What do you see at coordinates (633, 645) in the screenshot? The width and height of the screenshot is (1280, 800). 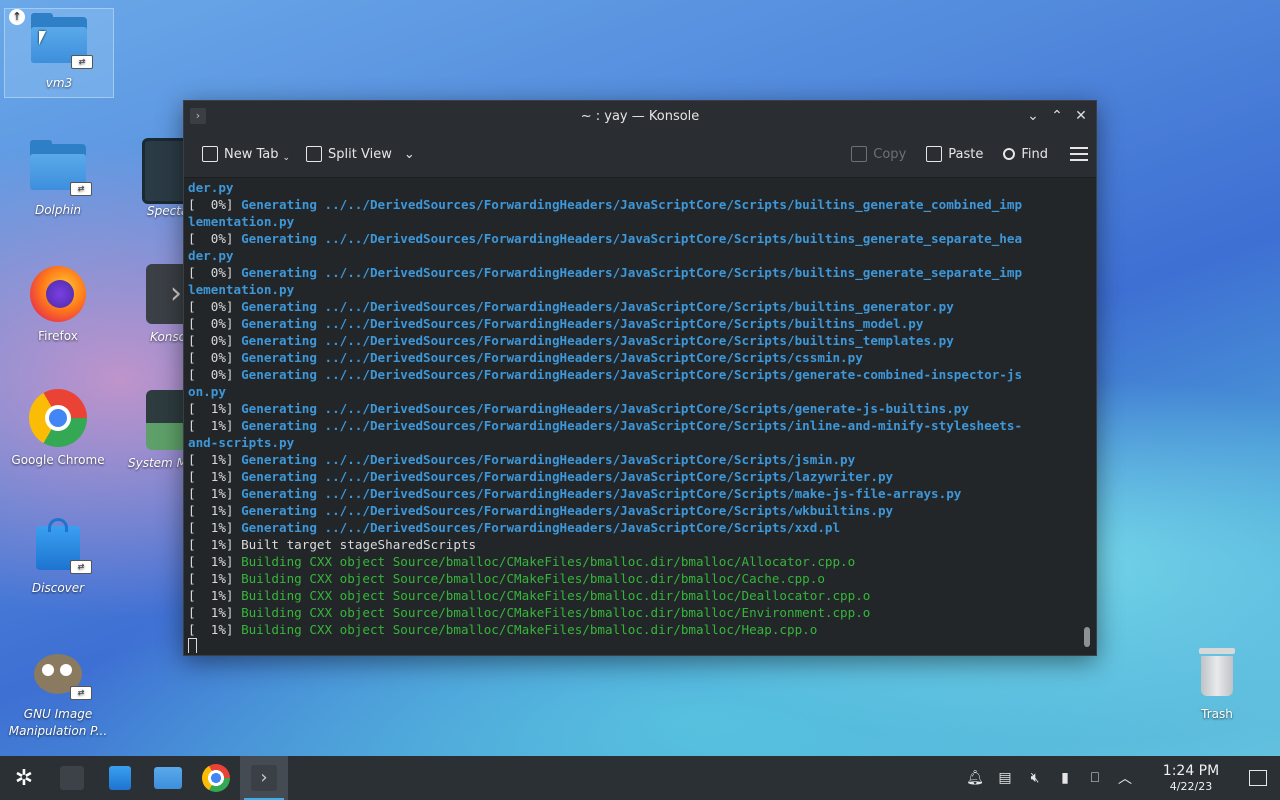 I see `terminal-prompt-line` at bounding box center [633, 645].